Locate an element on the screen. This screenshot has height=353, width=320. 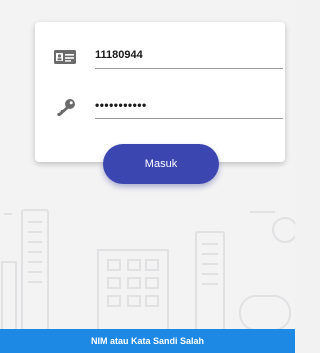
password-field: ••••••••••• is located at coordinates (167, 107).